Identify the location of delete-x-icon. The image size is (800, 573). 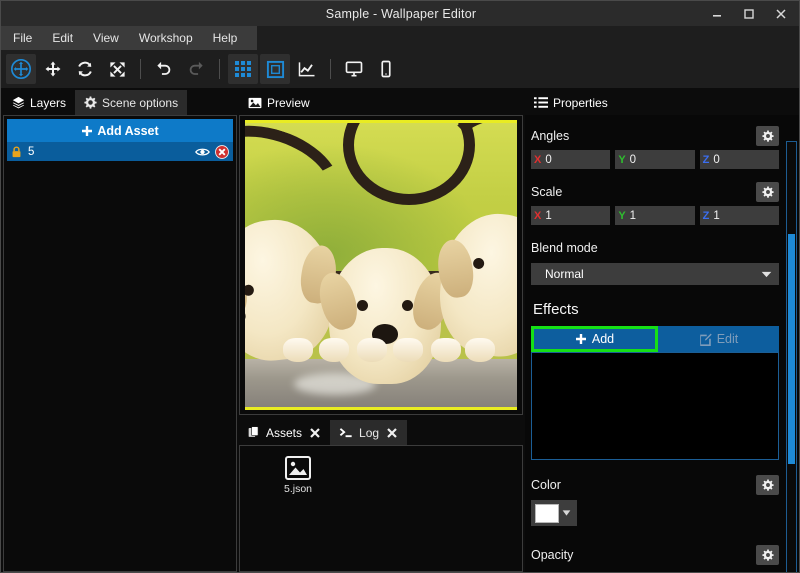
(222, 151).